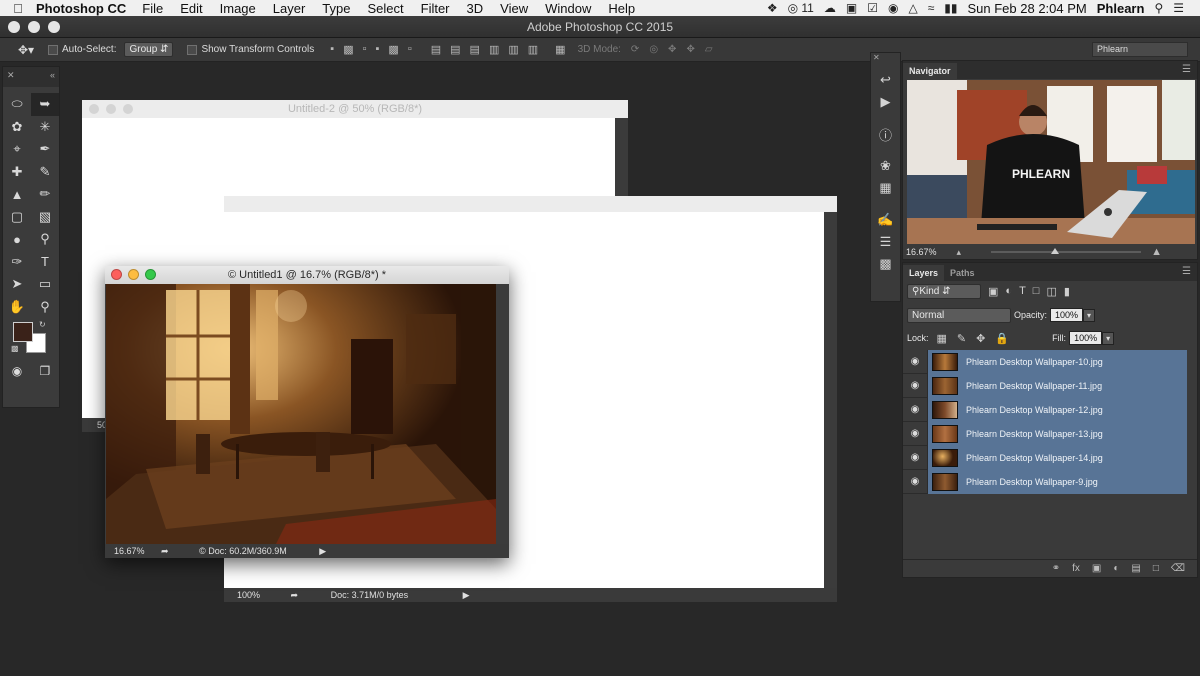  I want to click on filter-type-icon: T, so click(1022, 291).